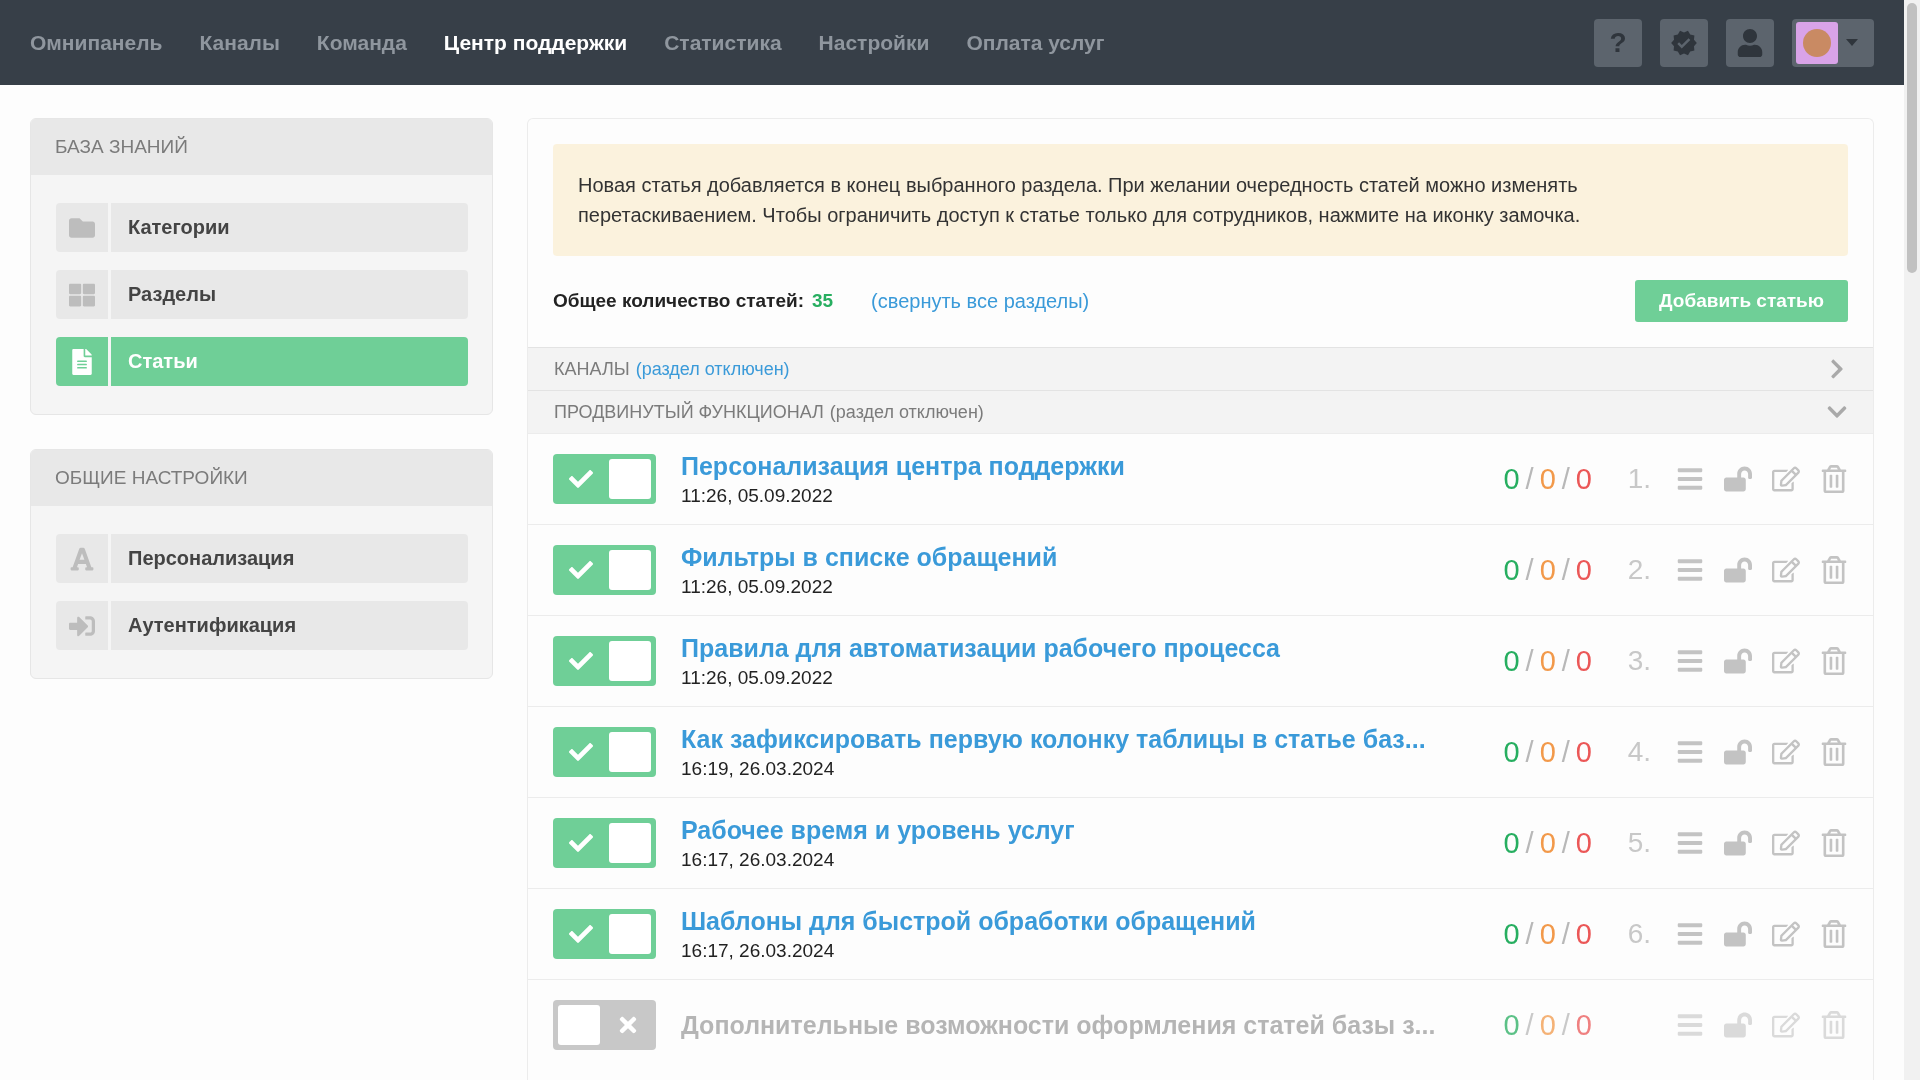  I want to click on section-header: ПРОДВИНУТЫЙ ФУНКЦИОНАЛ (раздел отключен), so click(1200, 411).